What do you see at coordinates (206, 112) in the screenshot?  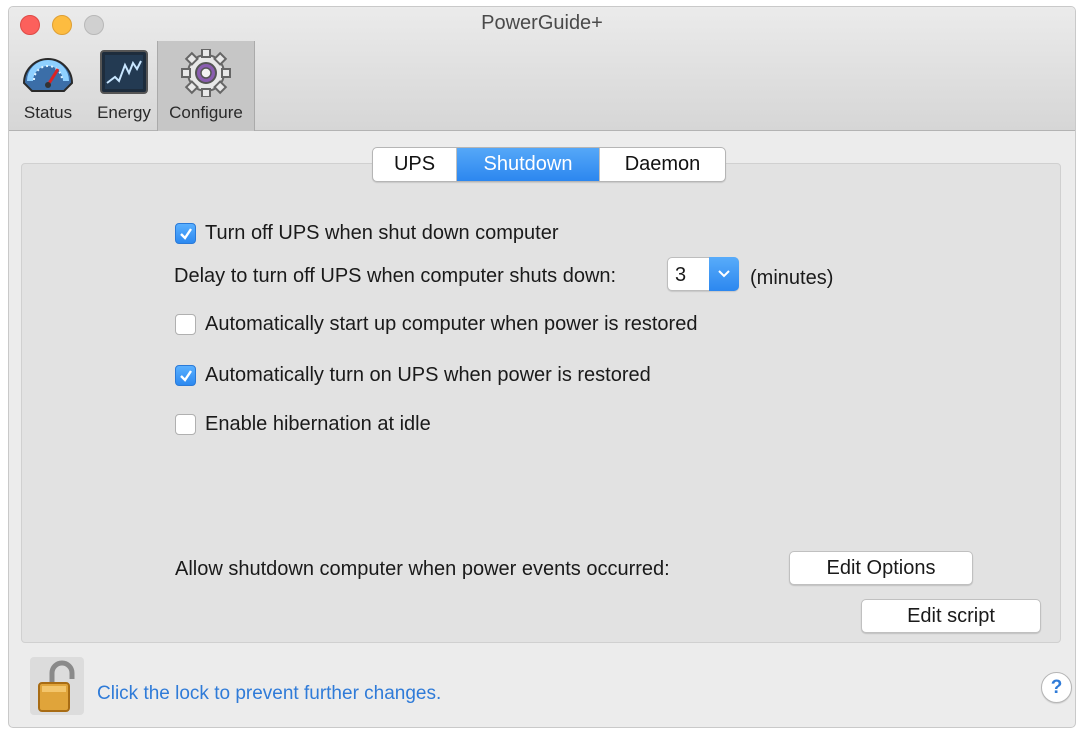 I see `toolbar-item-label: Configure` at bounding box center [206, 112].